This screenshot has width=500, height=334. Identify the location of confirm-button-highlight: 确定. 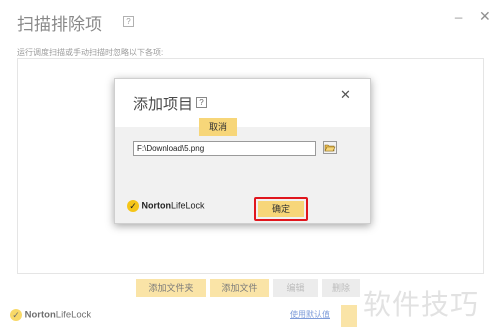
(281, 209).